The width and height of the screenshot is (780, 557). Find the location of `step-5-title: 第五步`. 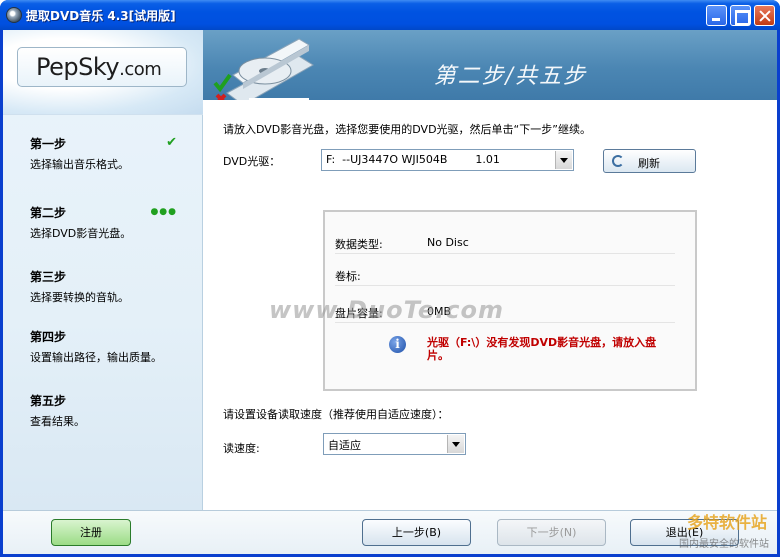

step-5-title: 第五步 is located at coordinates (48, 401).